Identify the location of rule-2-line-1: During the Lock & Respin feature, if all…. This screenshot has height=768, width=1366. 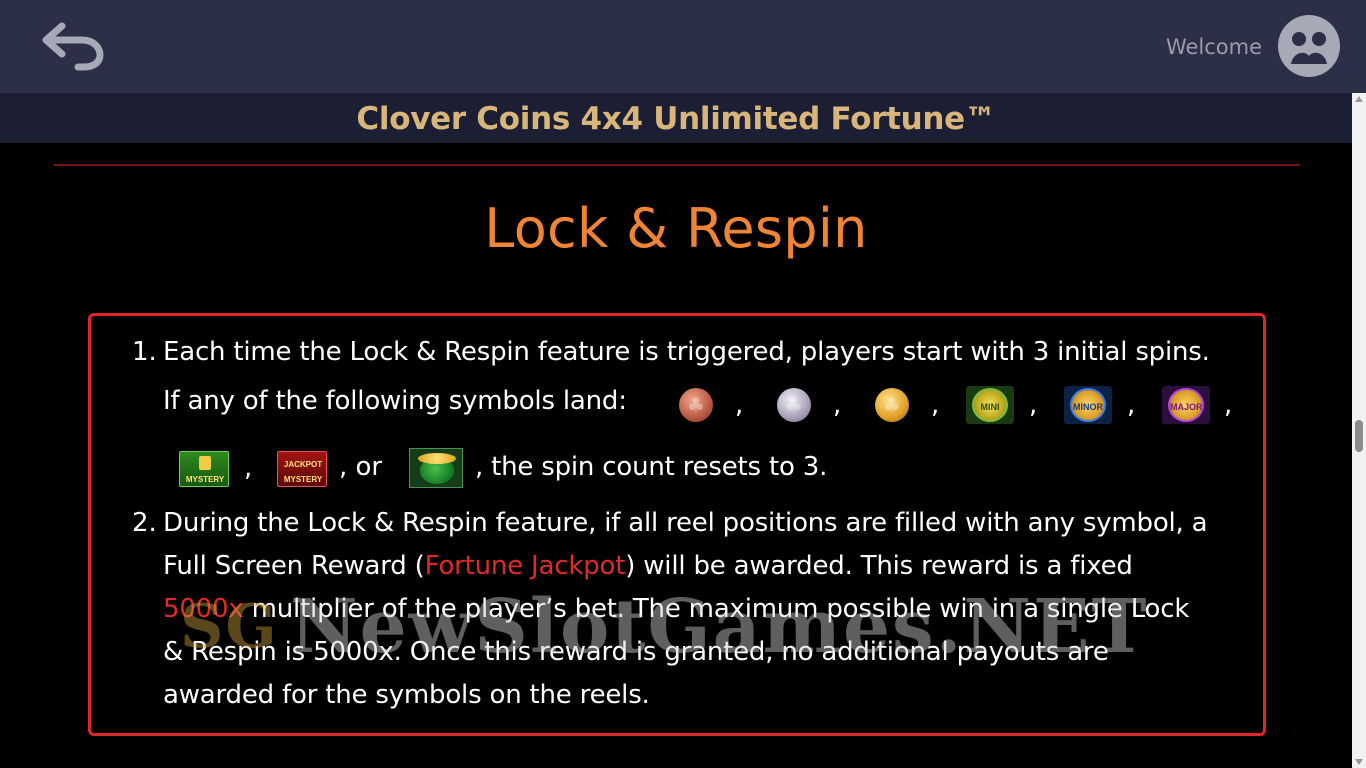
(685, 523).